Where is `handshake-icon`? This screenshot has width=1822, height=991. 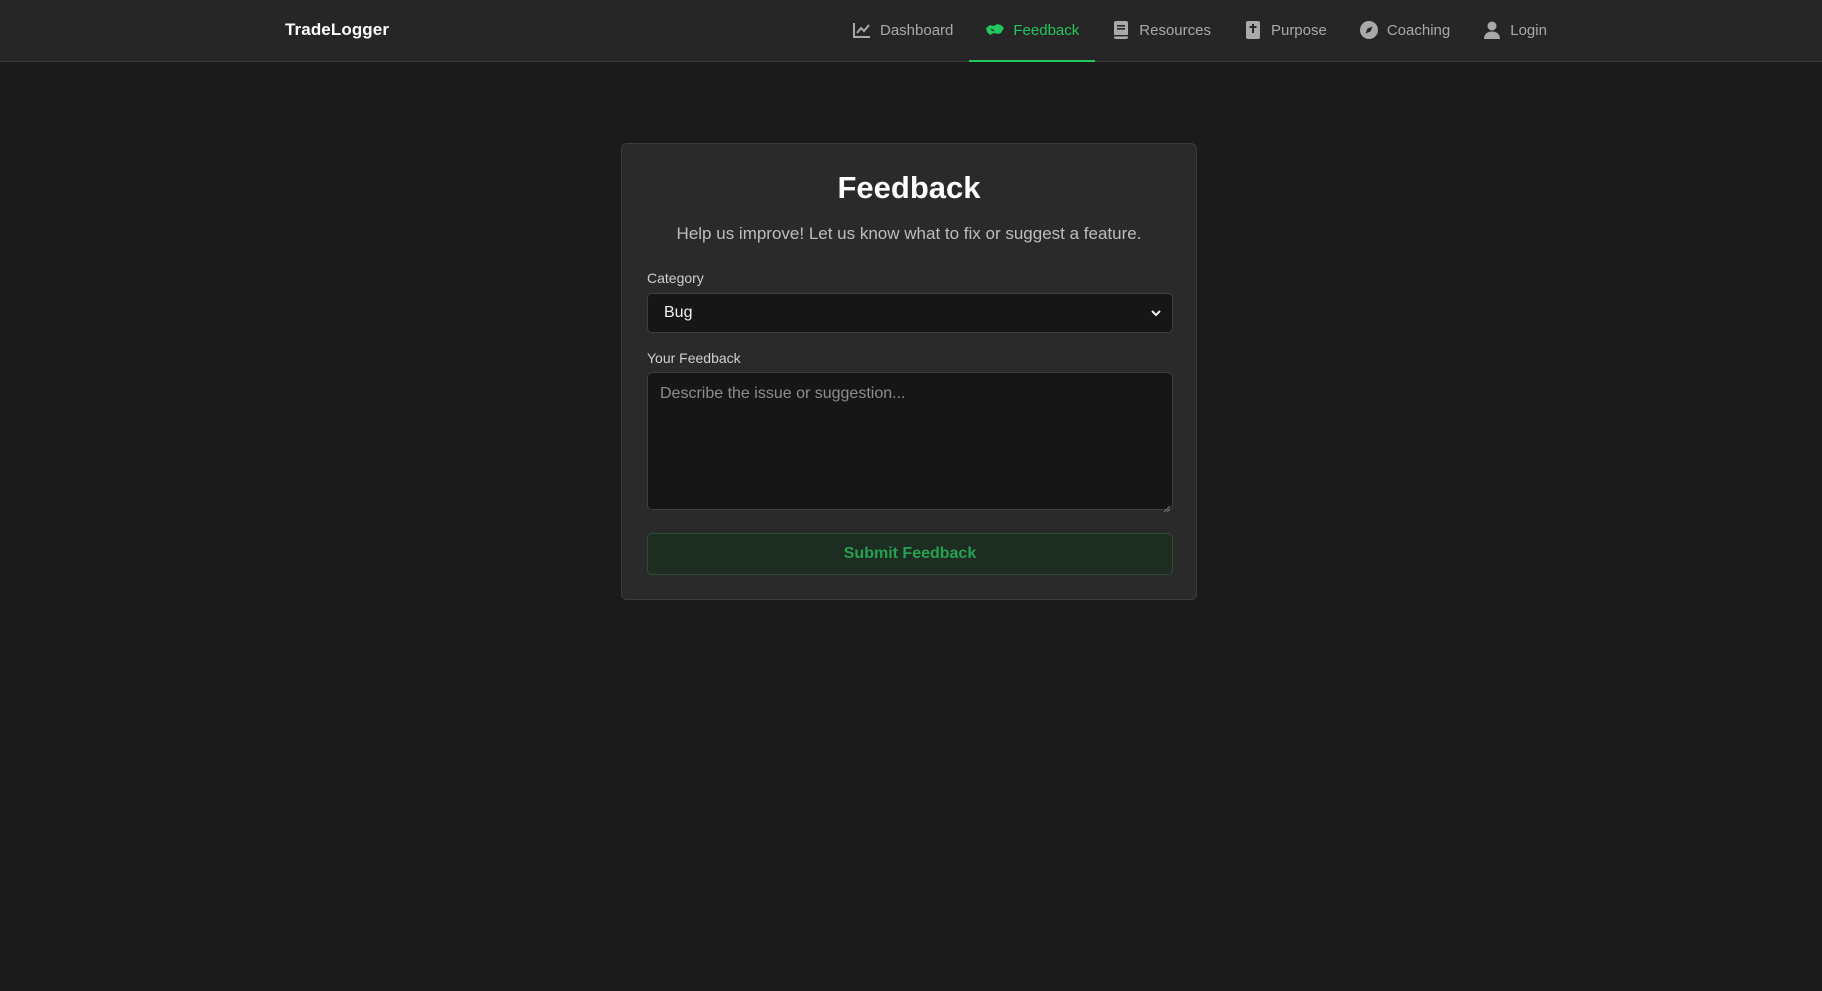 handshake-icon is located at coordinates (995, 30).